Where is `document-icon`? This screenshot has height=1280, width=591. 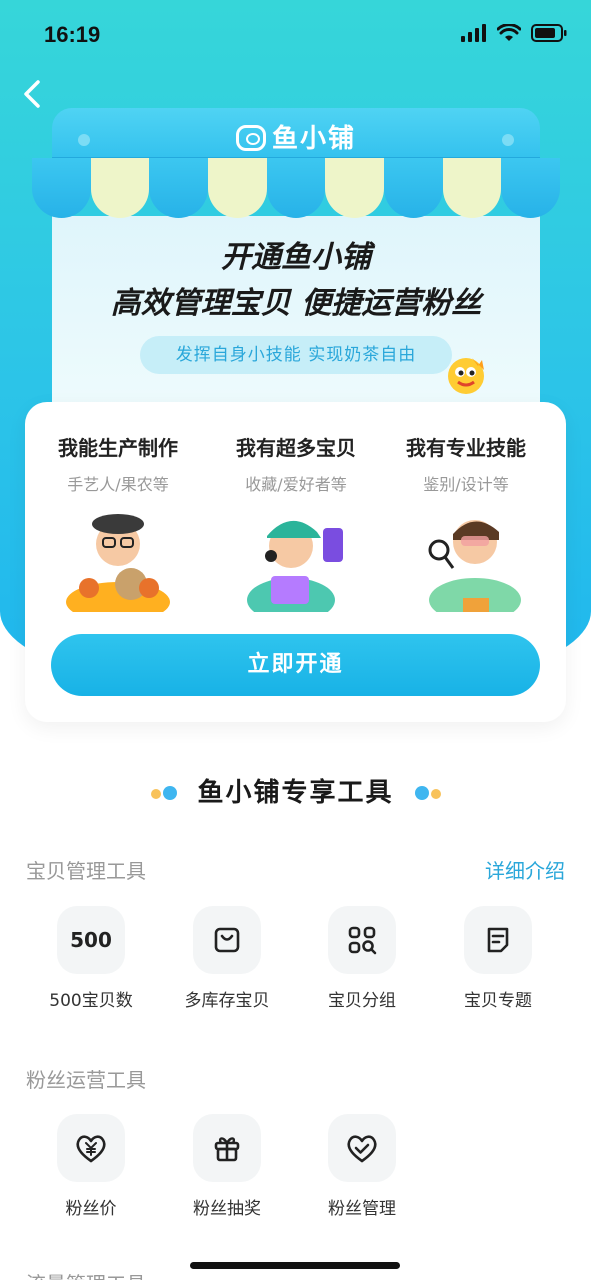
document-icon is located at coordinates (498, 940).